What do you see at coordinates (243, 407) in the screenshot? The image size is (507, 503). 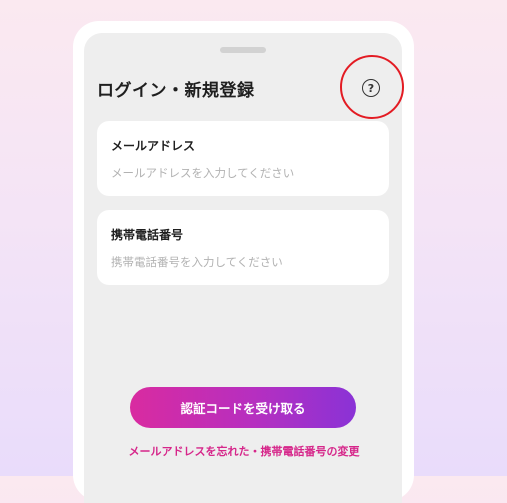 I see `receive-code-button: 認証コードを受け取る` at bounding box center [243, 407].